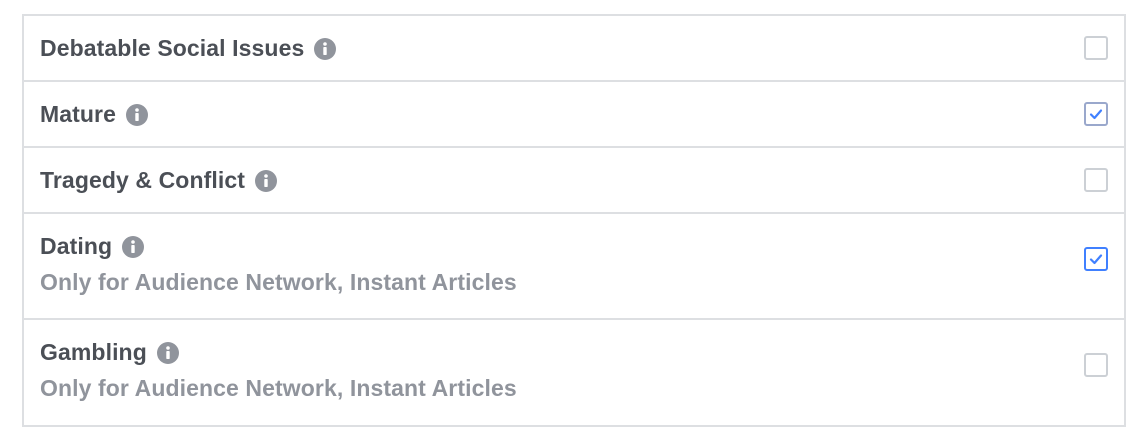  What do you see at coordinates (76, 245) in the screenshot?
I see `category-title: Dating` at bounding box center [76, 245].